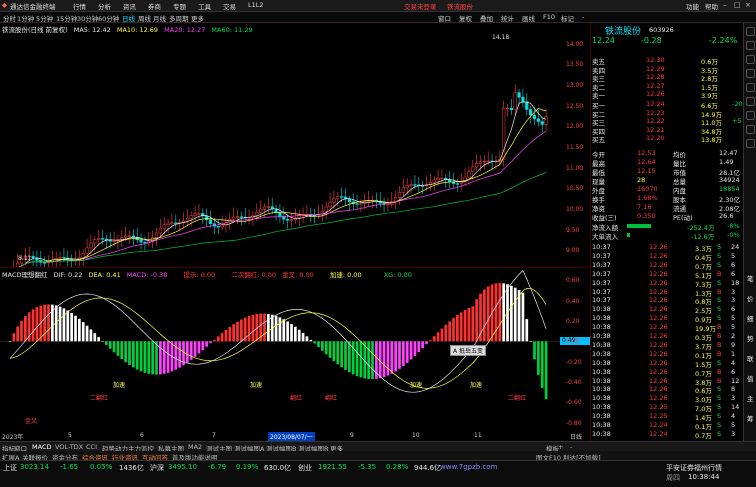 The height and width of the screenshot is (487, 756). Describe the element at coordinates (748, 5) in the screenshot. I see `close-icon: ×` at that location.